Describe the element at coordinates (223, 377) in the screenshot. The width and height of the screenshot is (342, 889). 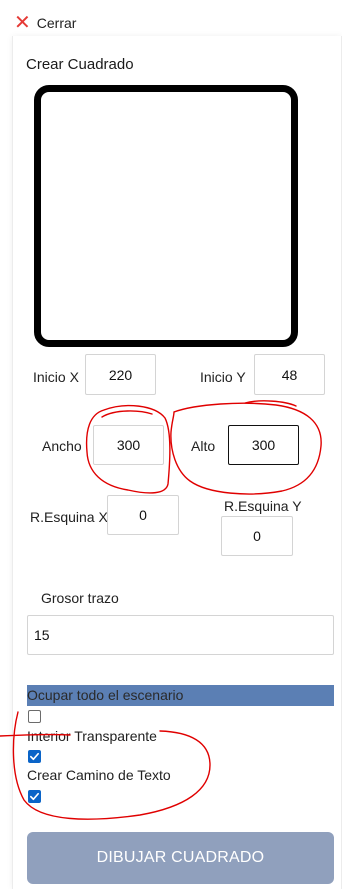
I see `inicio-y-label: Inicio Y` at that location.